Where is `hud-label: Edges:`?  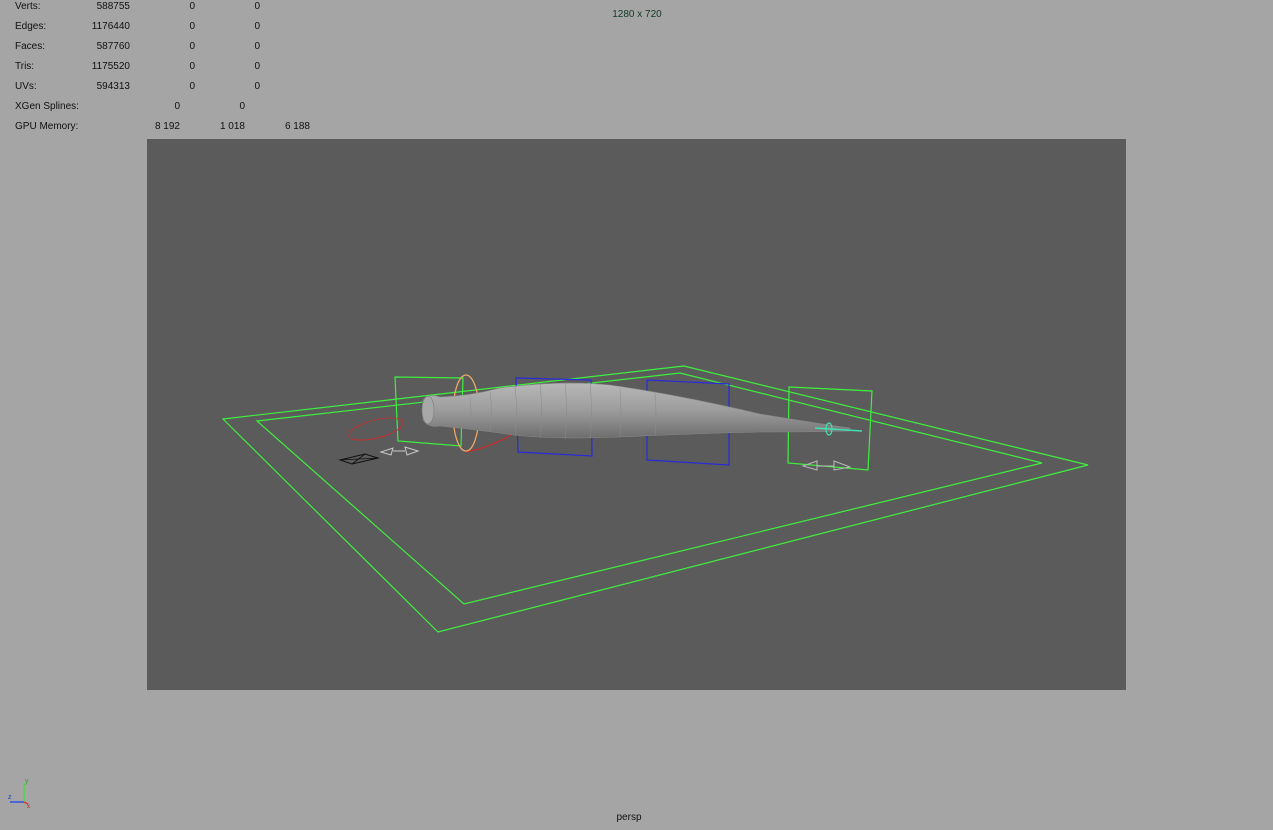
hud-label: Edges: is located at coordinates (31, 26).